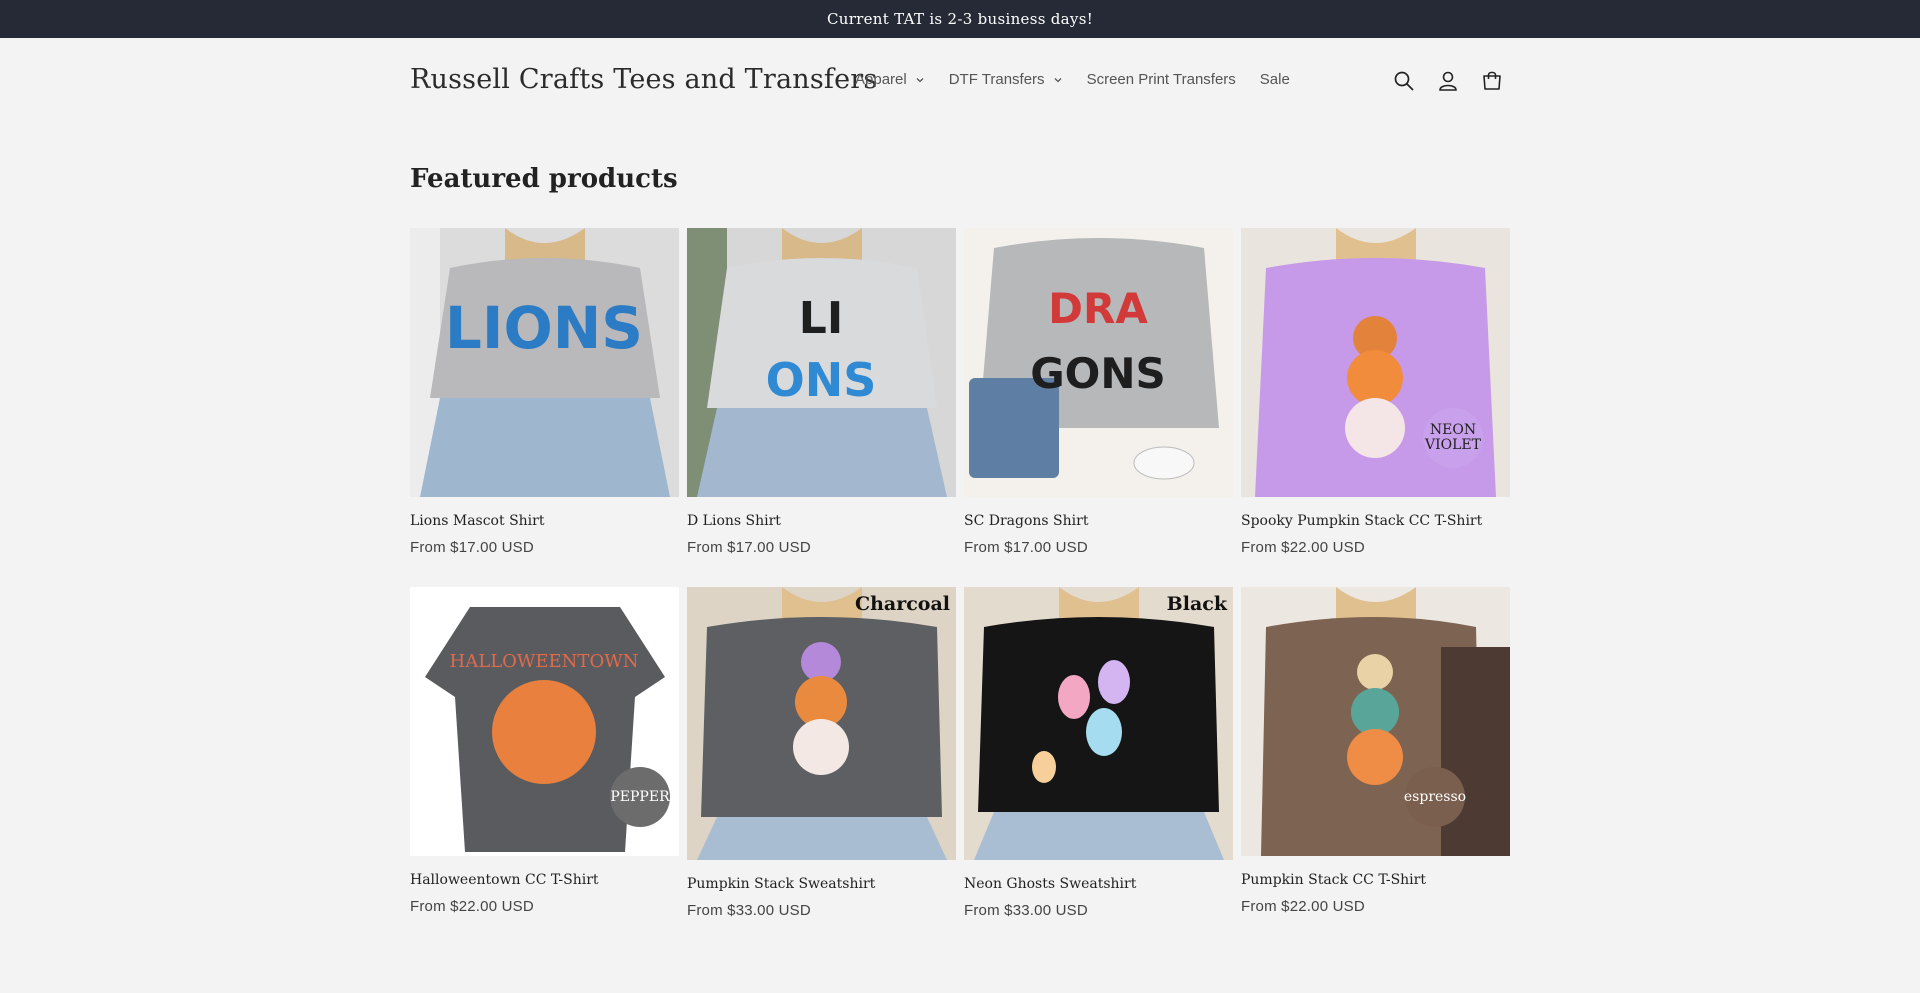 The image size is (1920, 993). I want to click on svg-text: LIONS, so click(544, 328).